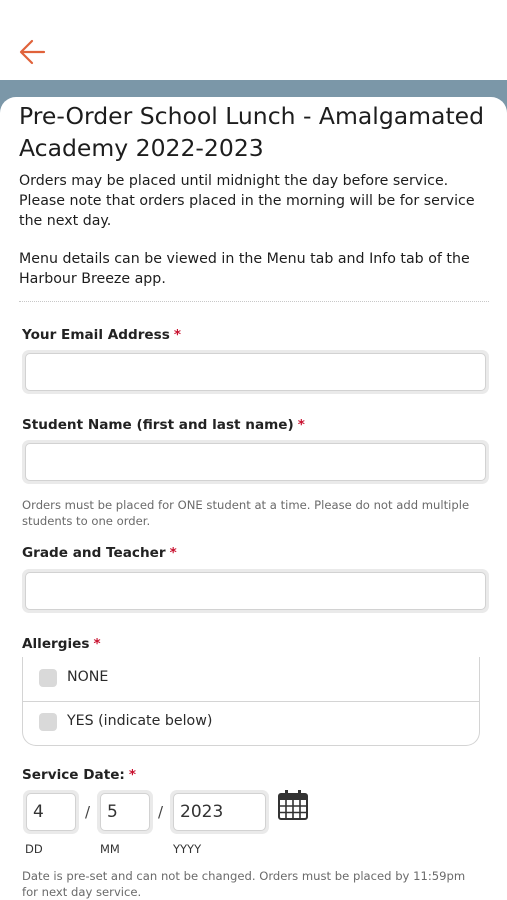  What do you see at coordinates (88, 677) in the screenshot?
I see `option-label: NONE` at bounding box center [88, 677].